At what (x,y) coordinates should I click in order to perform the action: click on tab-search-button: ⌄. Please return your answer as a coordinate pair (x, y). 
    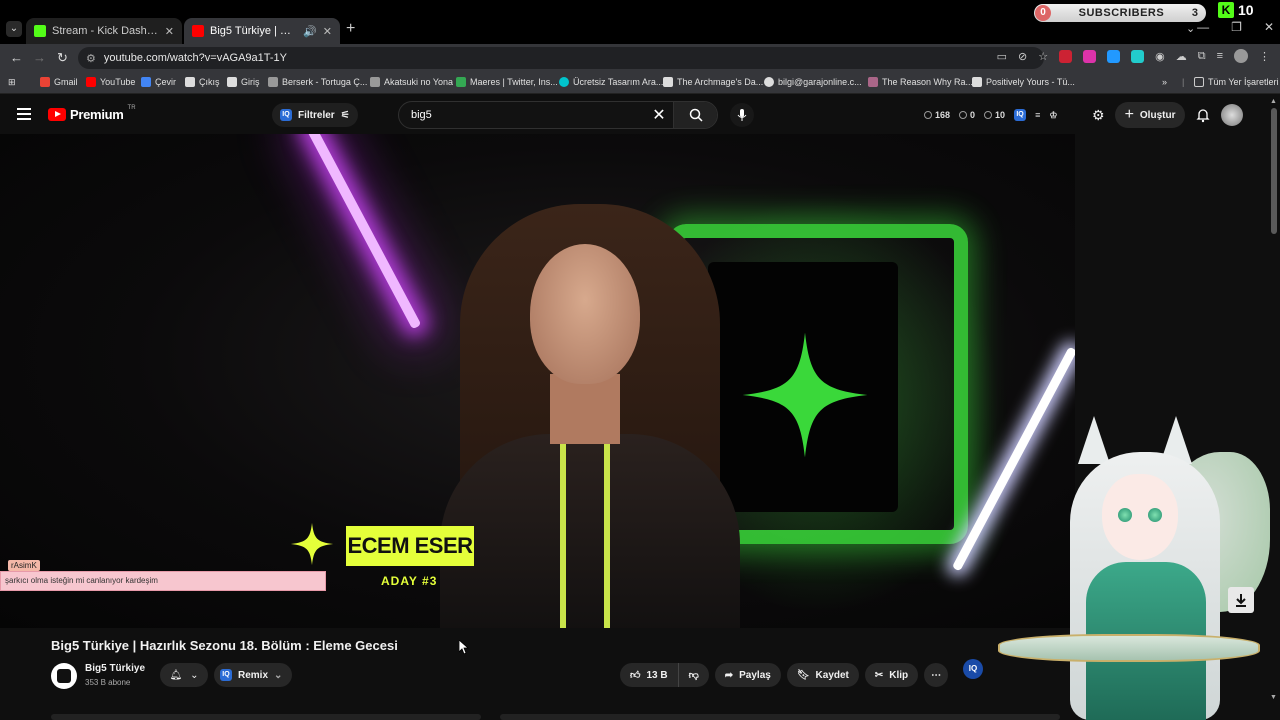
    Looking at the image, I should click on (14, 29).